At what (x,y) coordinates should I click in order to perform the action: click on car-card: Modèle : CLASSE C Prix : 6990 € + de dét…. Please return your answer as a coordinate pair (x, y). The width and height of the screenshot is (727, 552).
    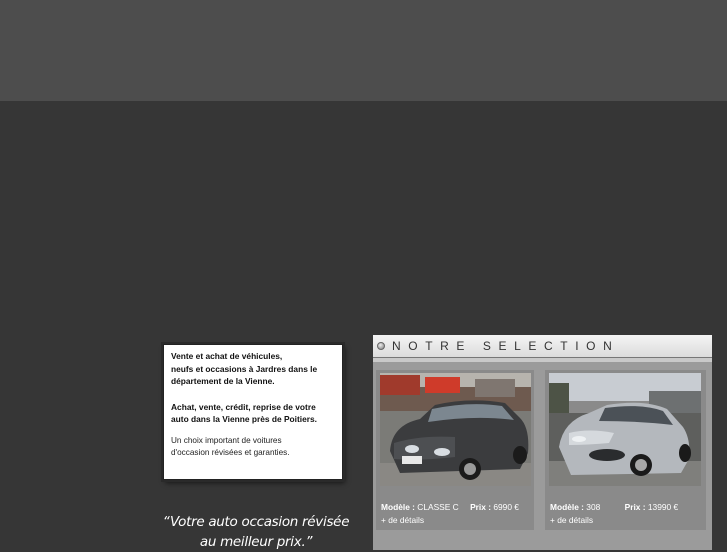
    Looking at the image, I should click on (455, 450).